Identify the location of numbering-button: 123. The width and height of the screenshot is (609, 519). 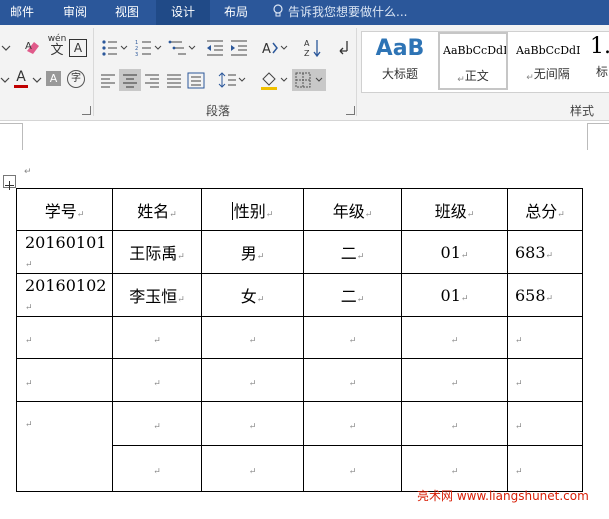
(149, 48).